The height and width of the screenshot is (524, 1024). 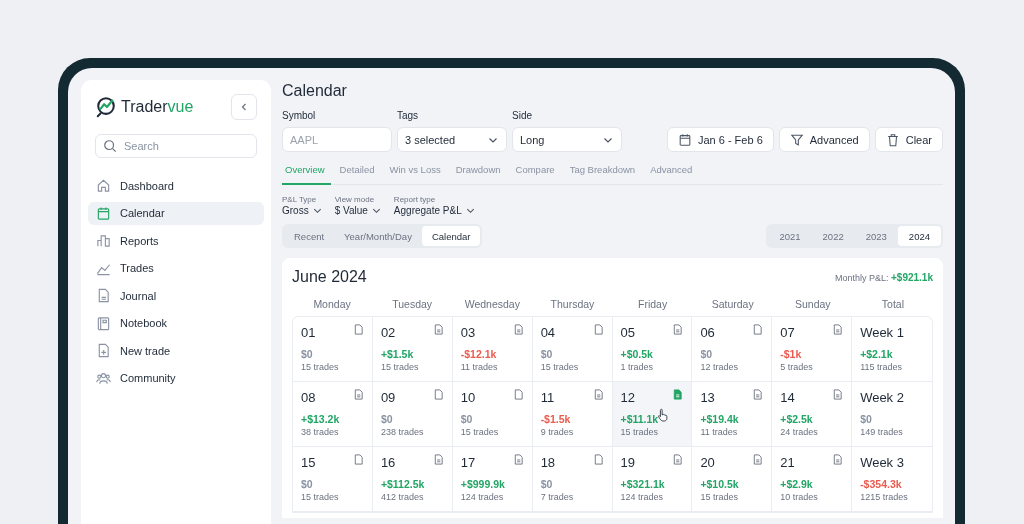 I want to click on pnl-value: +$2.1k, so click(x=876, y=354).